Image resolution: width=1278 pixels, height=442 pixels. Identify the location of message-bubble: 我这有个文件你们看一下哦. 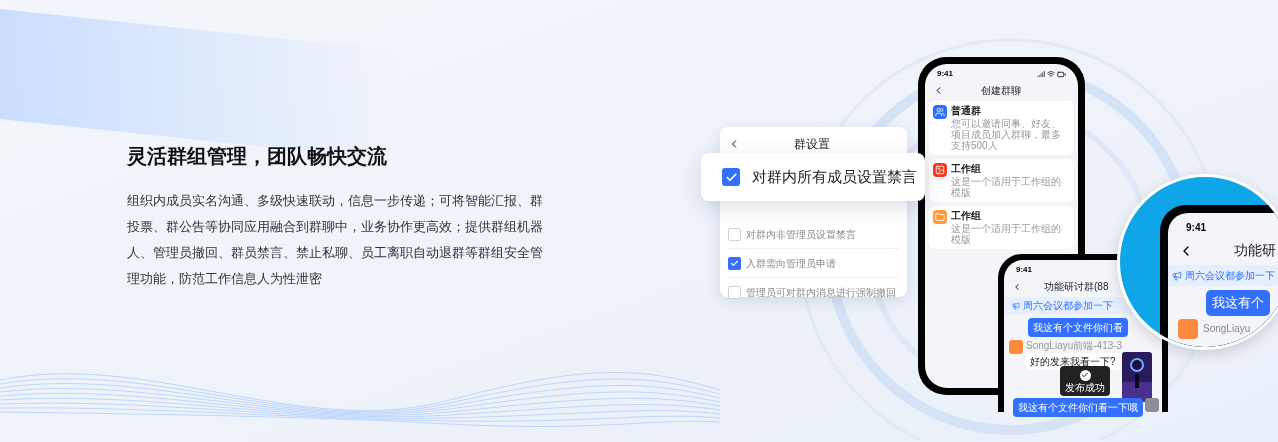
(1078, 407).